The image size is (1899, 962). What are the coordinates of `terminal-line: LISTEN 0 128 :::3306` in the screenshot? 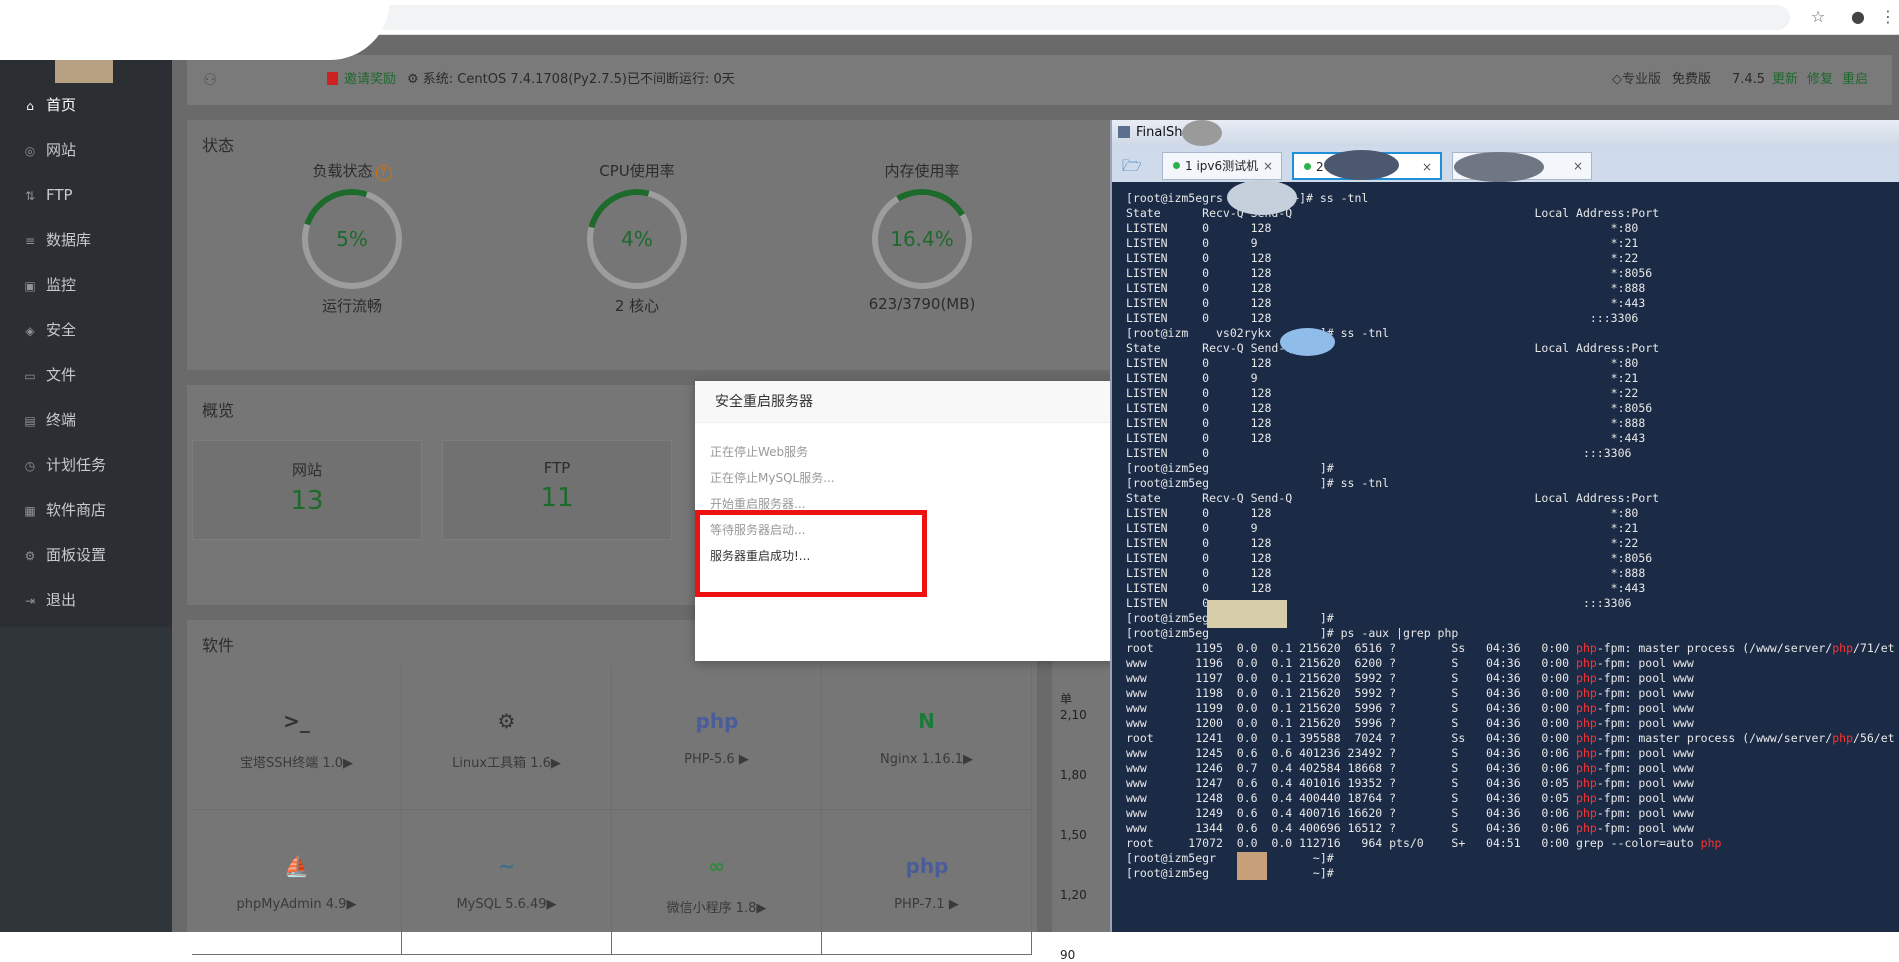 It's located at (1382, 318).